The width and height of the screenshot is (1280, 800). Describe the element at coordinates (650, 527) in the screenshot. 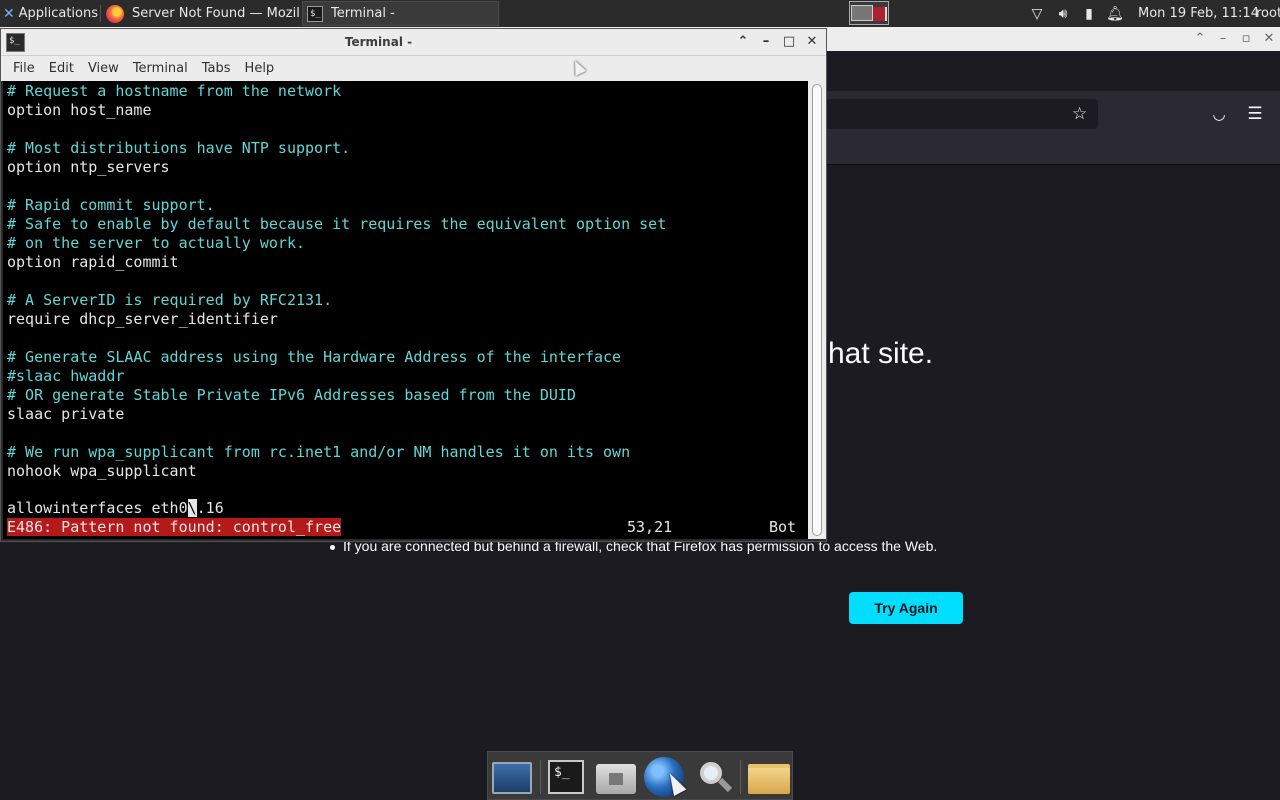

I see `cursor-position: 53,21` at that location.